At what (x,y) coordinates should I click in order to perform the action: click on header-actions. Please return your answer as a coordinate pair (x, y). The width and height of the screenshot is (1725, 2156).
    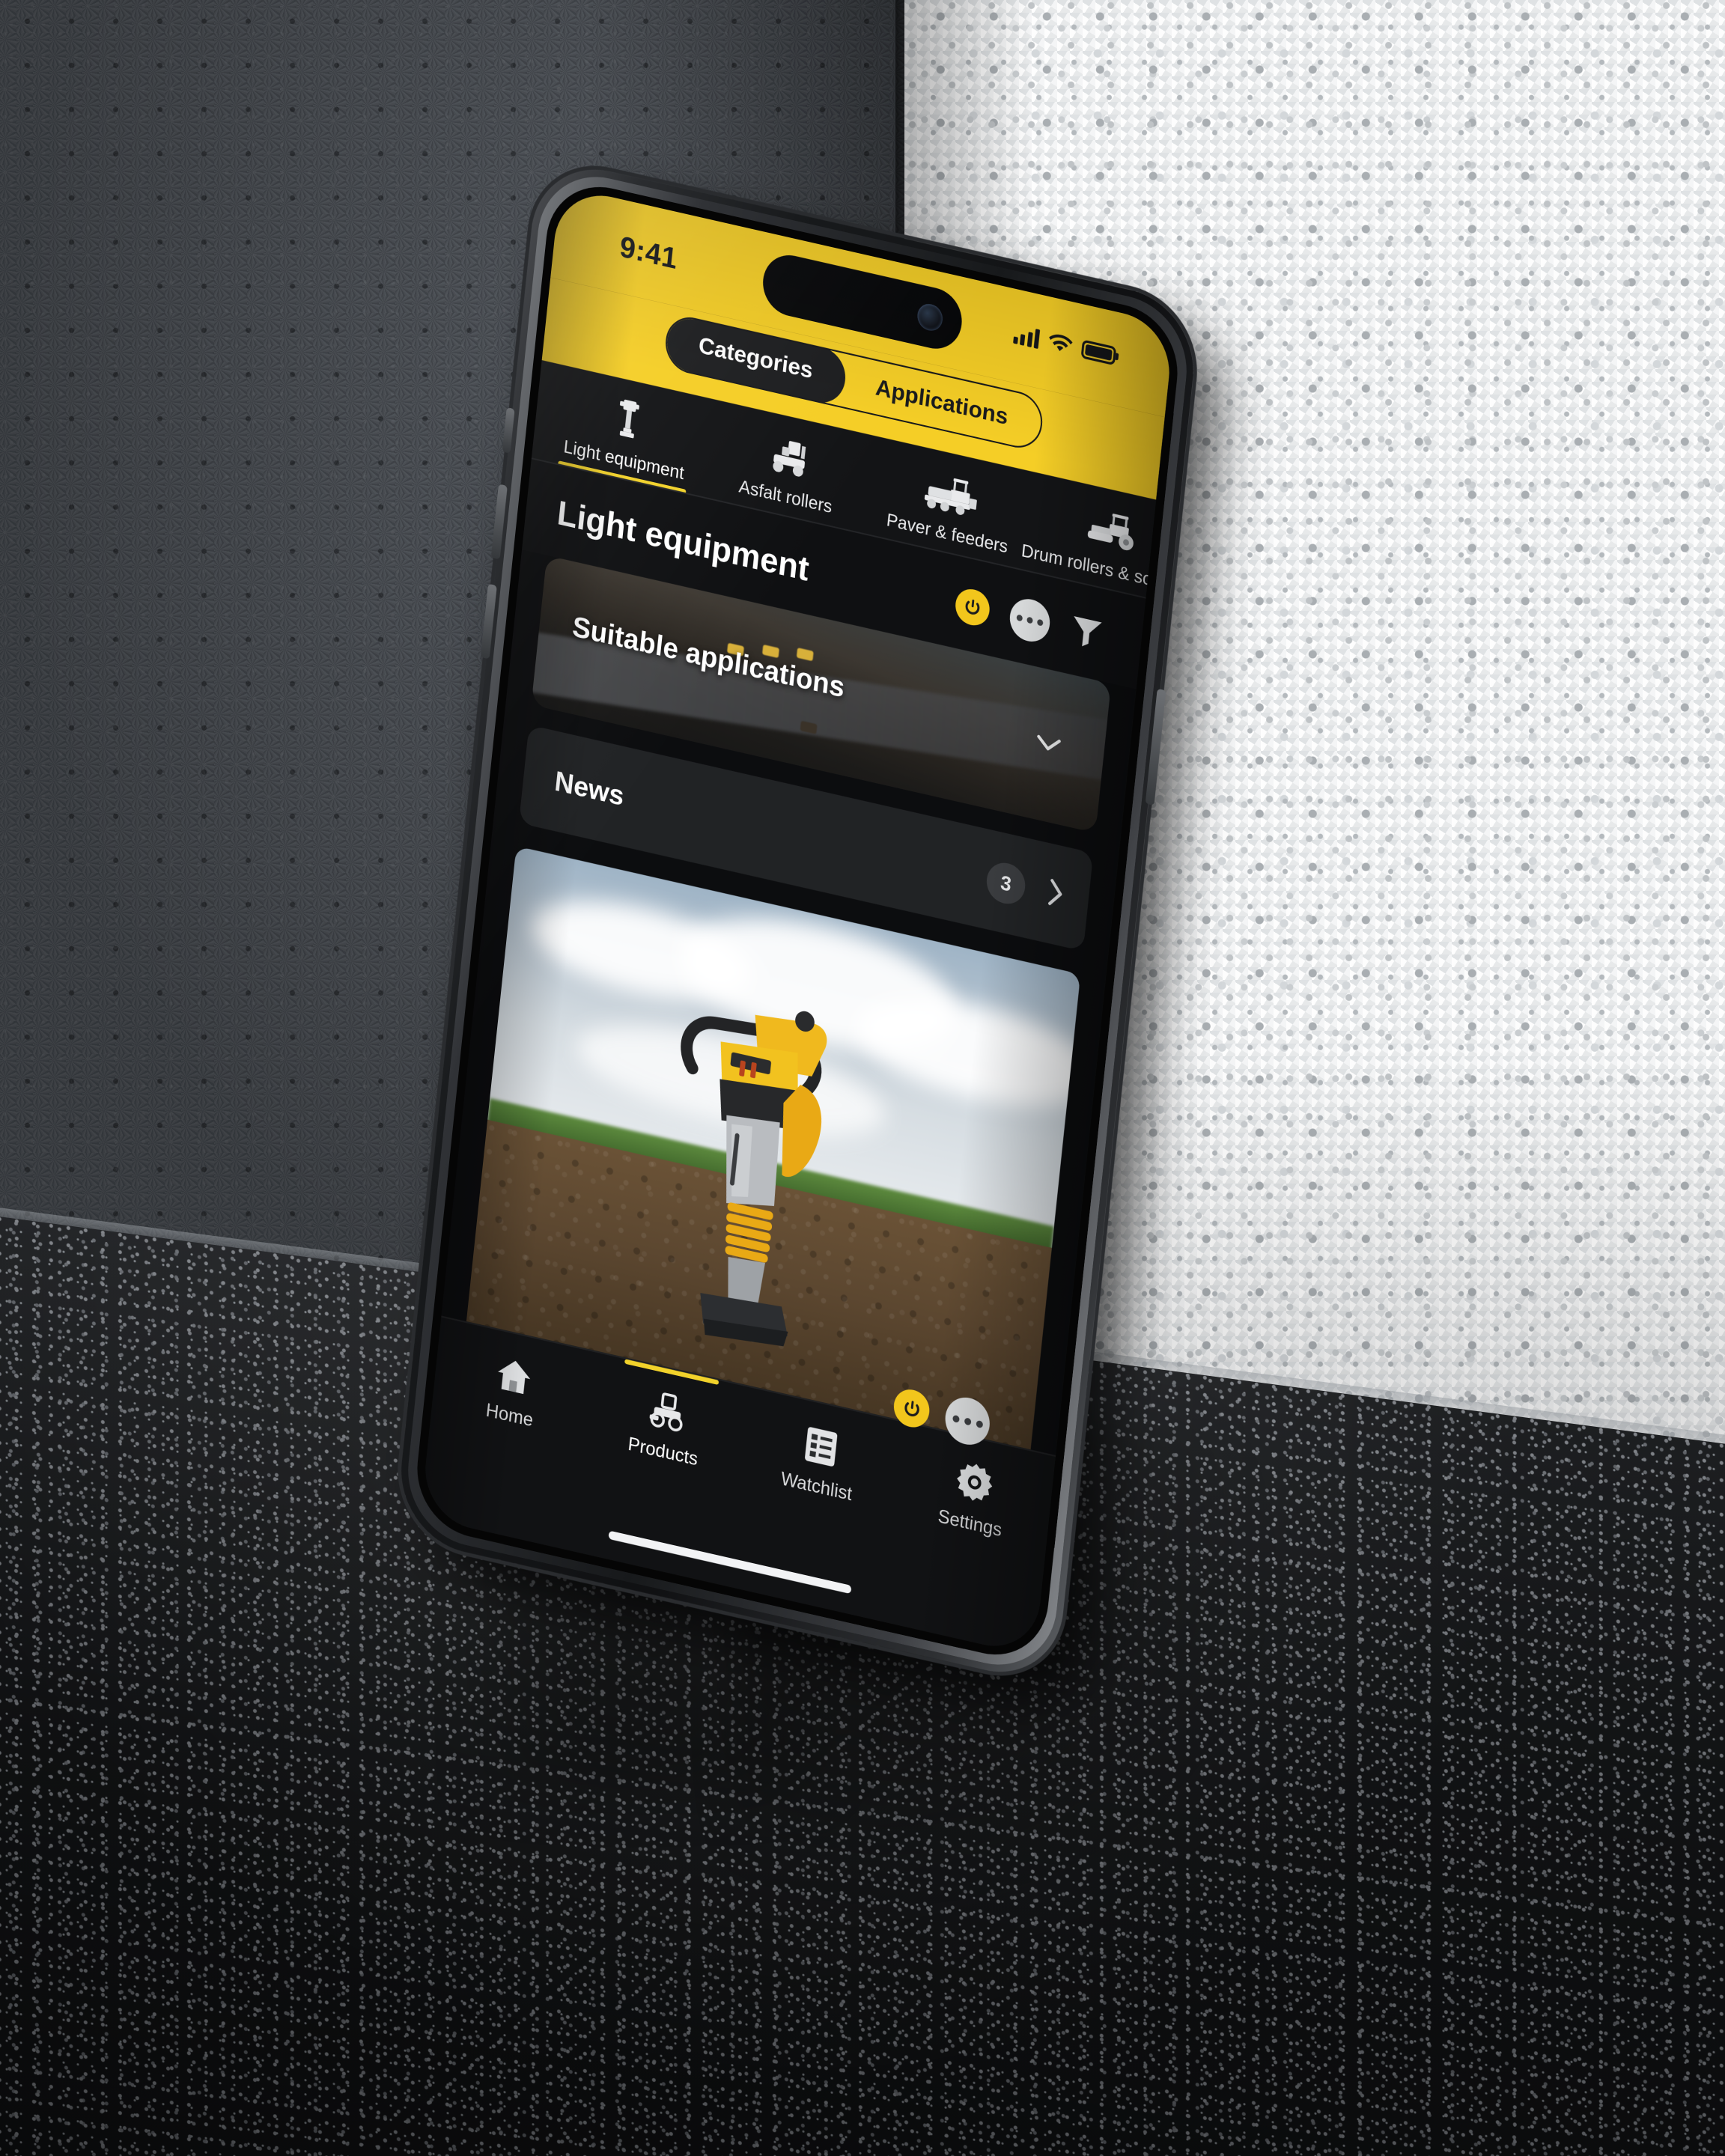
    Looking at the image, I should click on (1028, 619).